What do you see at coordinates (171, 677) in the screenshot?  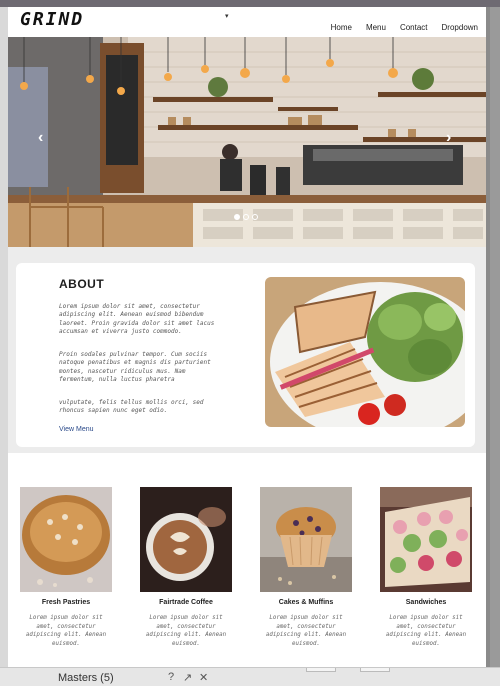 I see `help-icon: ?` at bounding box center [171, 677].